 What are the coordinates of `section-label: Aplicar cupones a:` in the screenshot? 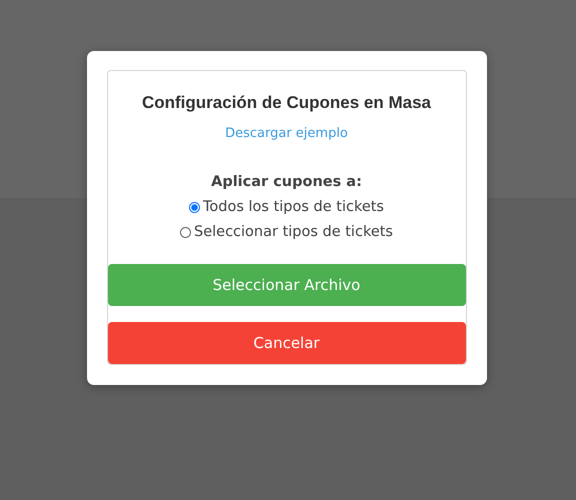 It's located at (286, 182).